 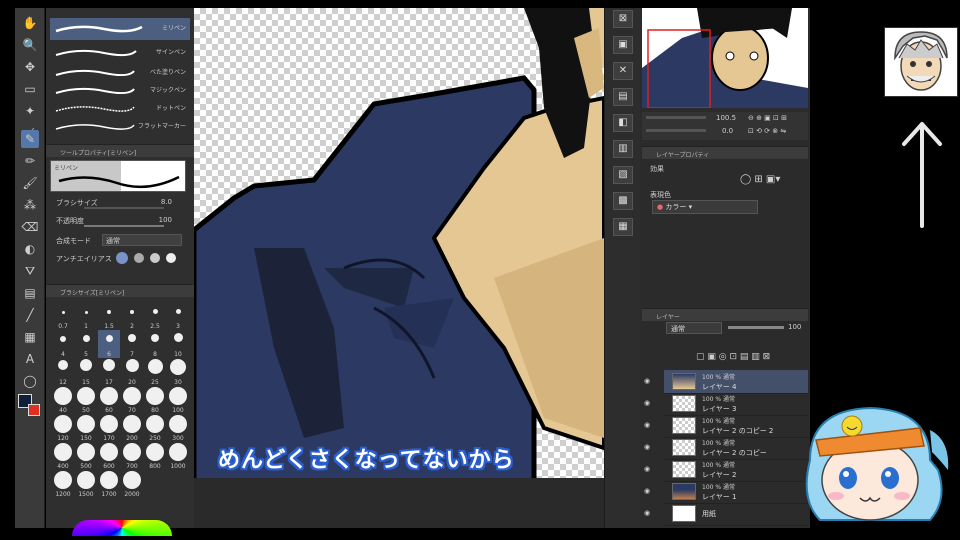 What do you see at coordinates (760, 179) in the screenshot?
I see `effect-buttons: ◯ ⊞ ▣▾` at bounding box center [760, 179].